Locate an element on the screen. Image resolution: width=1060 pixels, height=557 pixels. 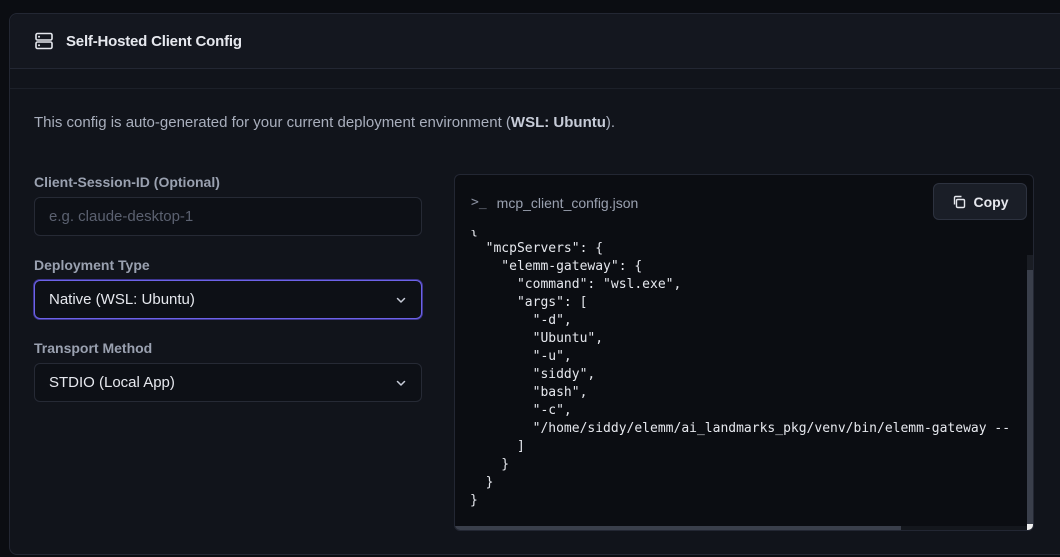
card-title: Self-Hosted Client Config is located at coordinates (154, 41).